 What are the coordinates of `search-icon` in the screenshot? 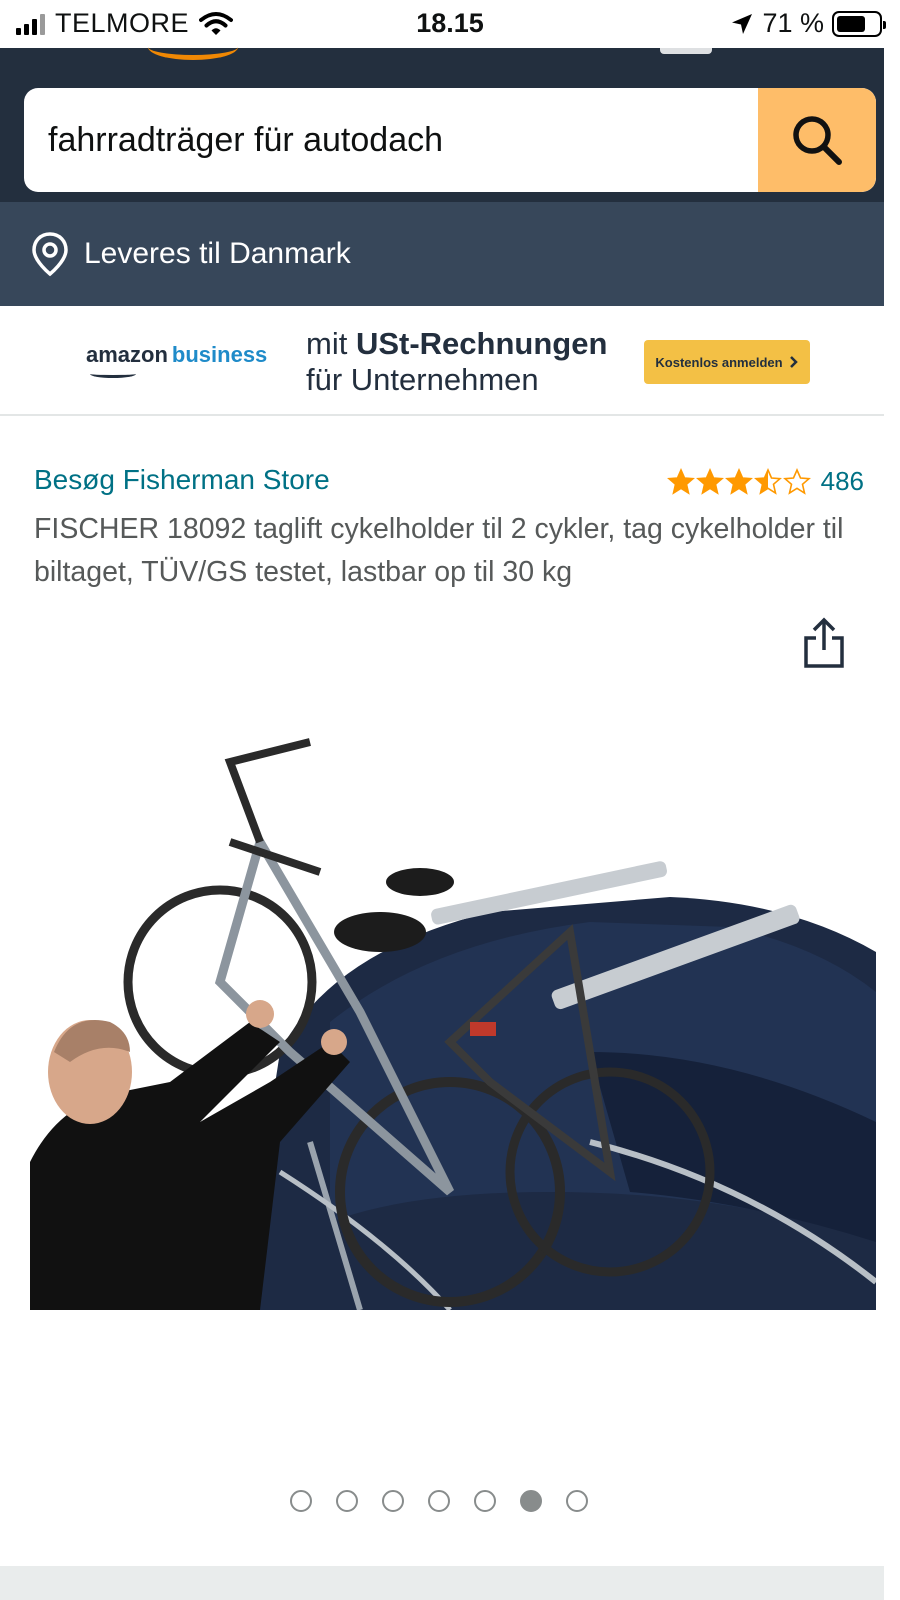 It's located at (817, 140).